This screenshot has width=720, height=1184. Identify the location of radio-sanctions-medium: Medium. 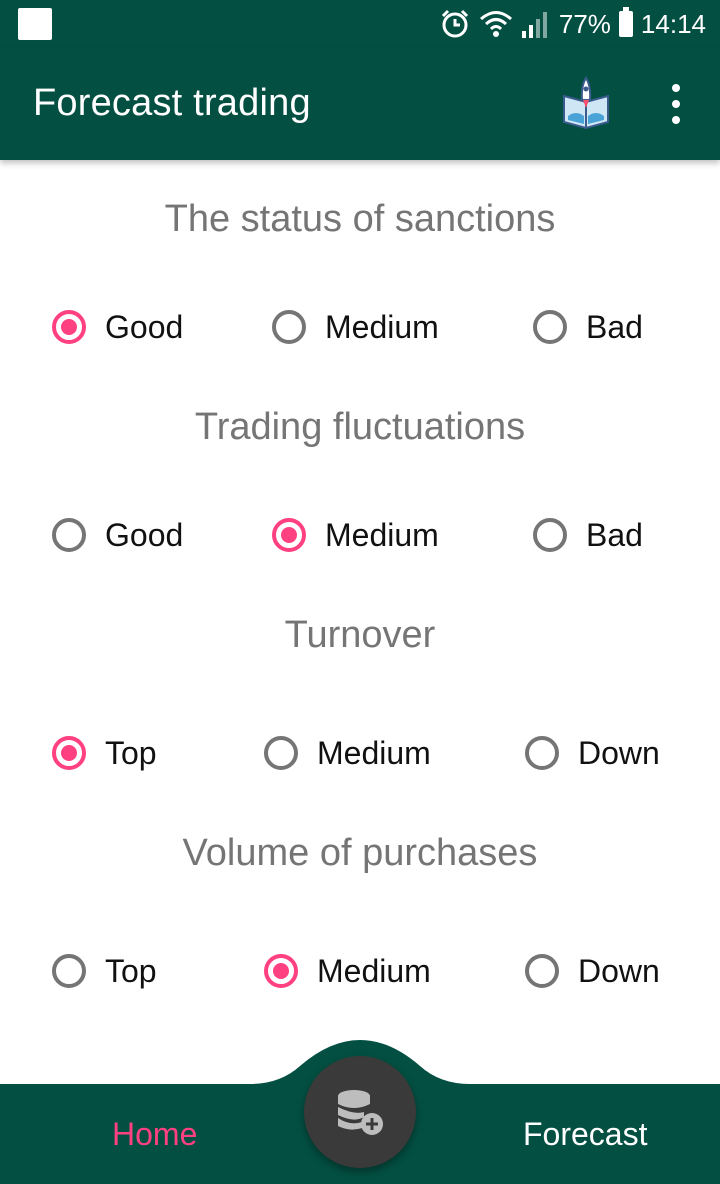
(355, 327).